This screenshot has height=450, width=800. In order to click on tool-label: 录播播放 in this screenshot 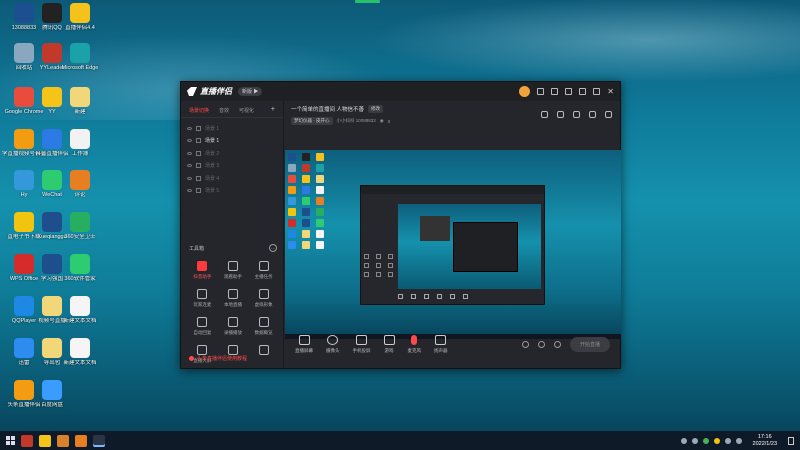, I will do `click(232, 332)`.